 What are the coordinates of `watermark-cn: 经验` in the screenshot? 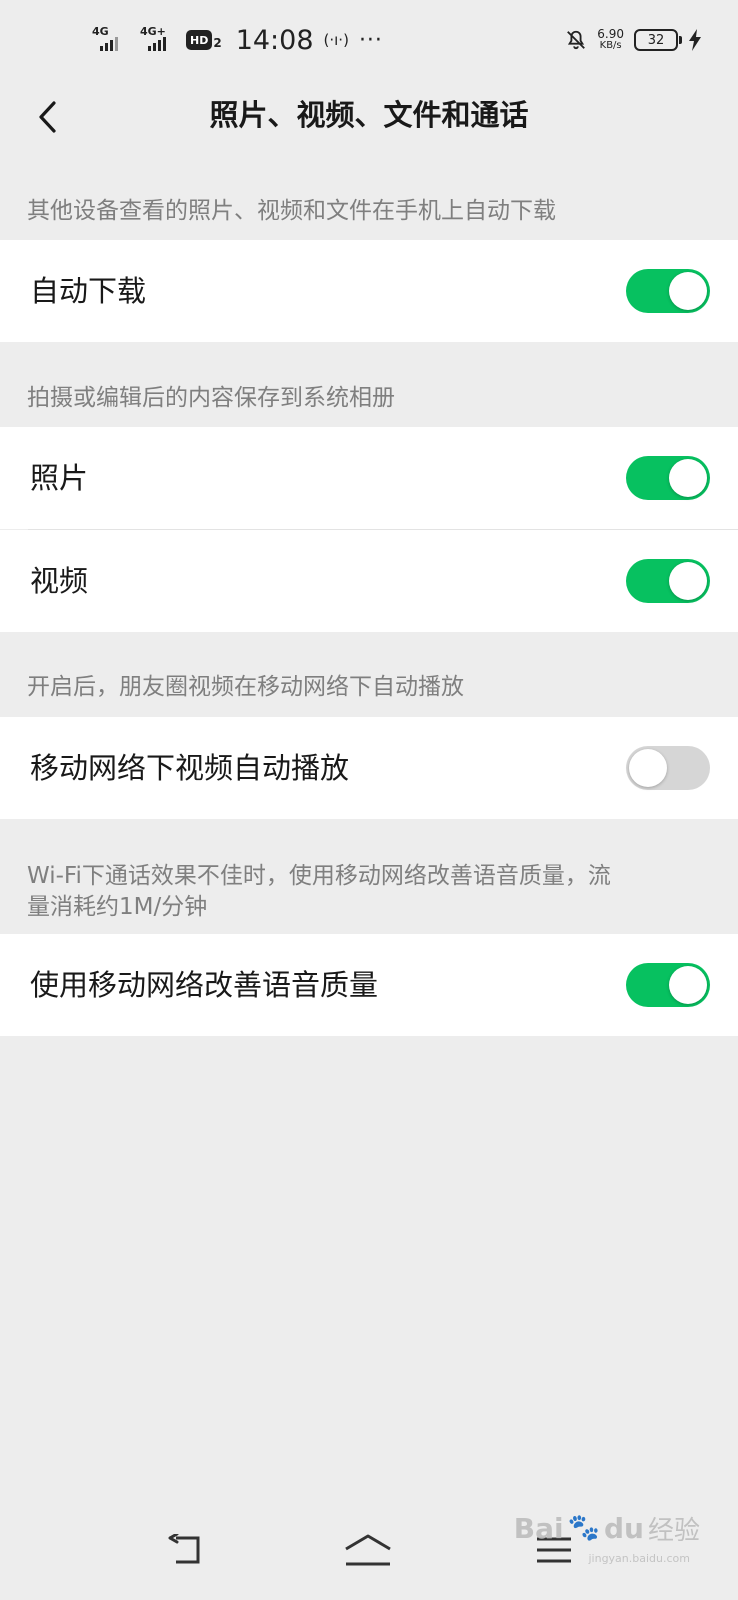 It's located at (673, 1530).